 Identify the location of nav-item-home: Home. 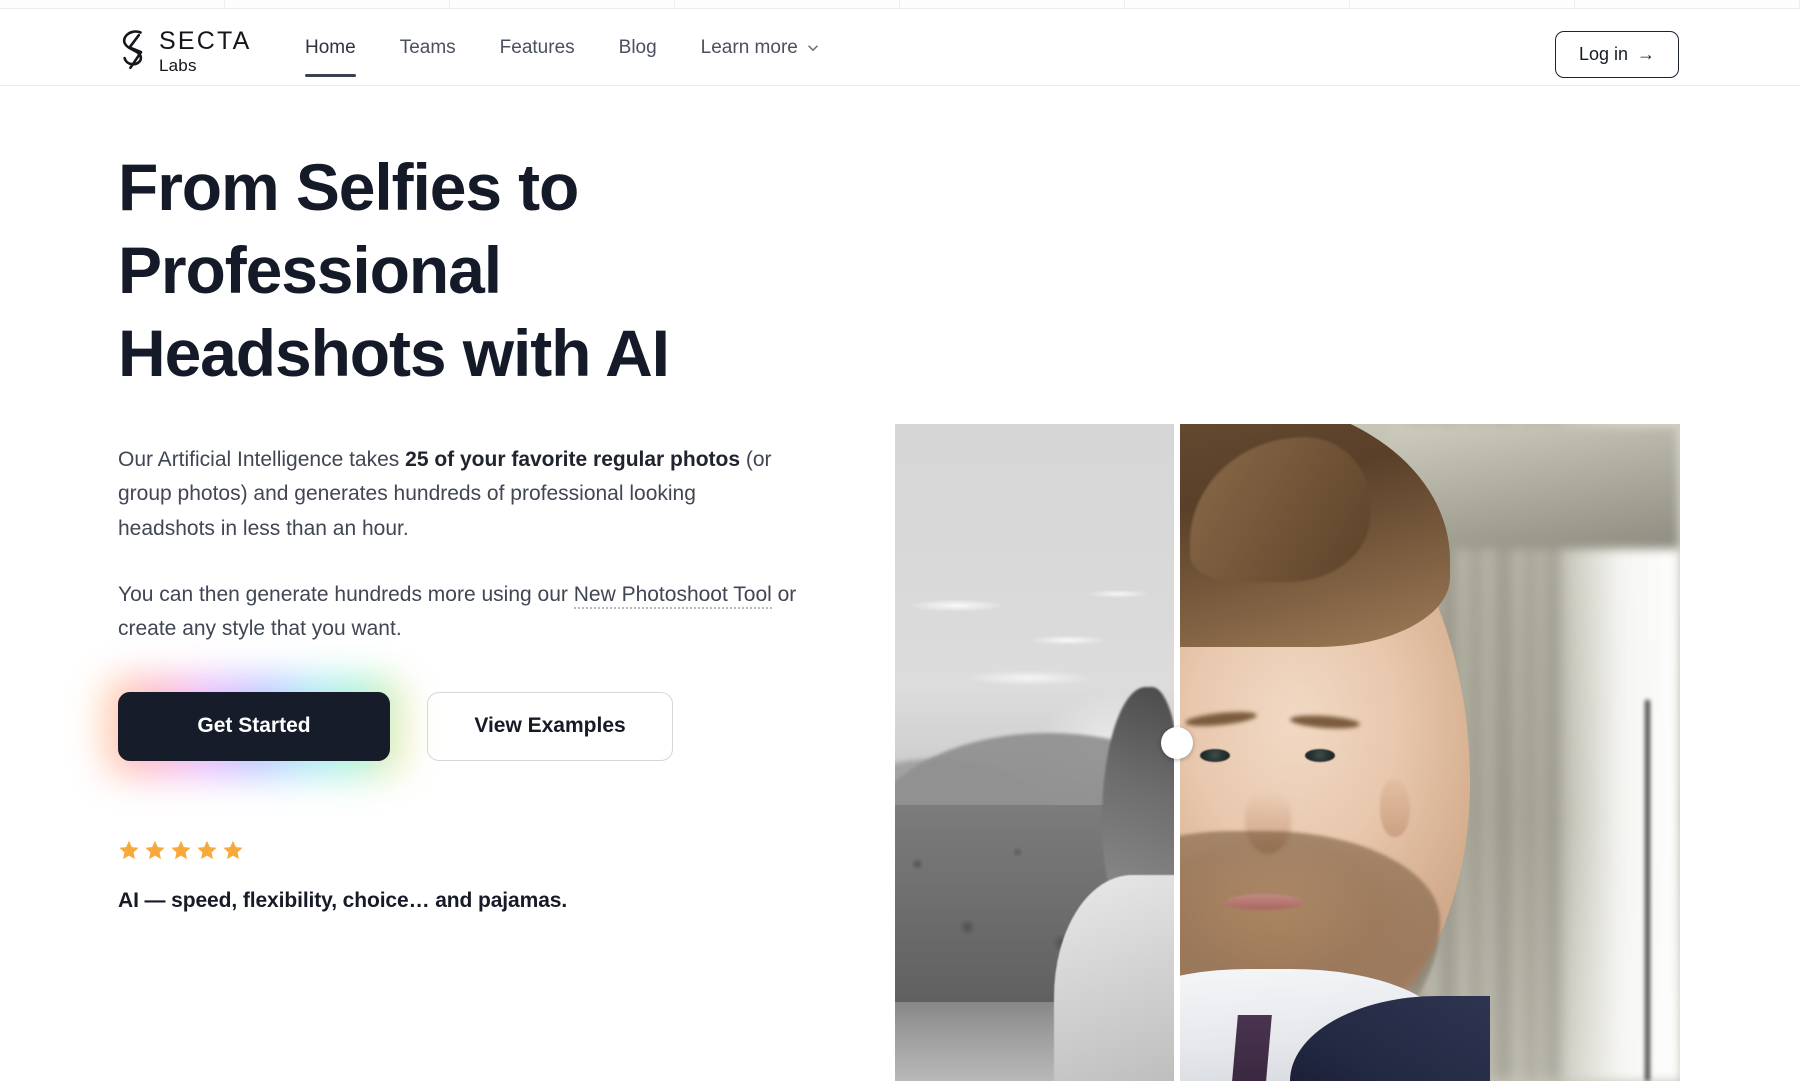
(330, 47).